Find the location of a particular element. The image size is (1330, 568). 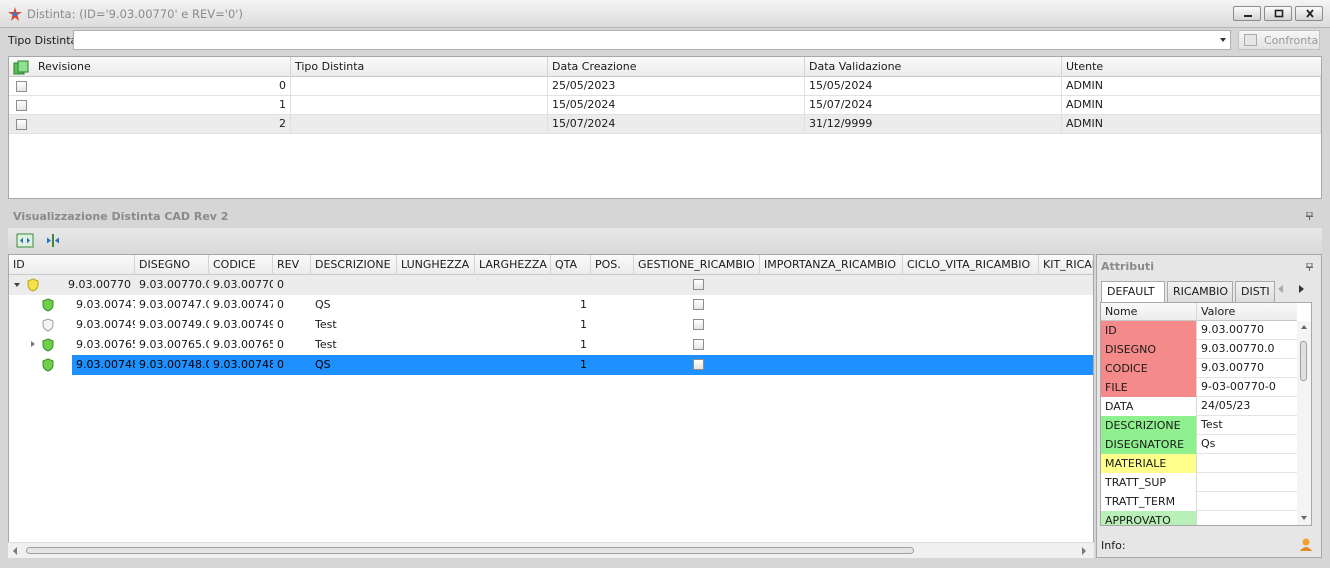

scroll-left-icon is located at coordinates (15, 551).